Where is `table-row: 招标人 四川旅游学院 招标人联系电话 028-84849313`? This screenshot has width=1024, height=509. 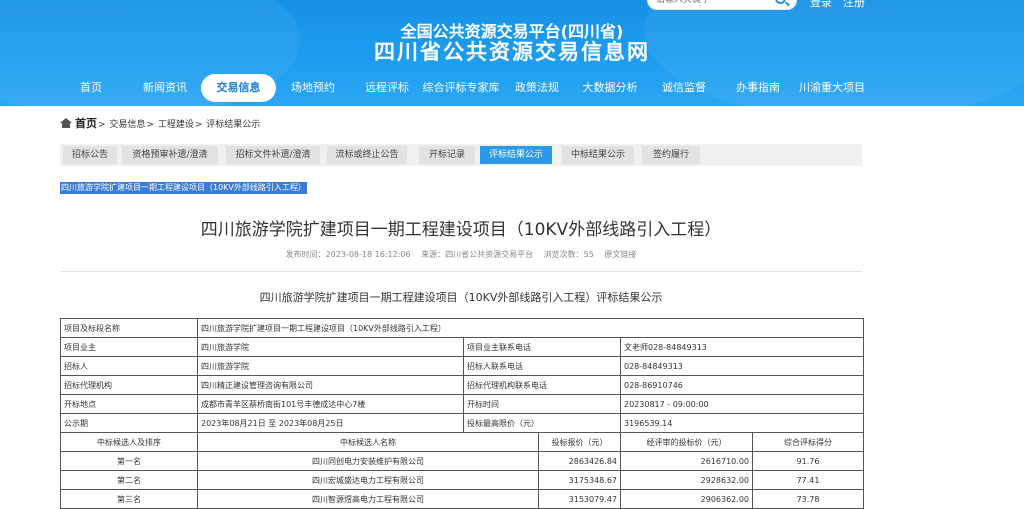
table-row: 招标人 四川旅游学院 招标人联系电话 028-84849313 is located at coordinates (462, 366).